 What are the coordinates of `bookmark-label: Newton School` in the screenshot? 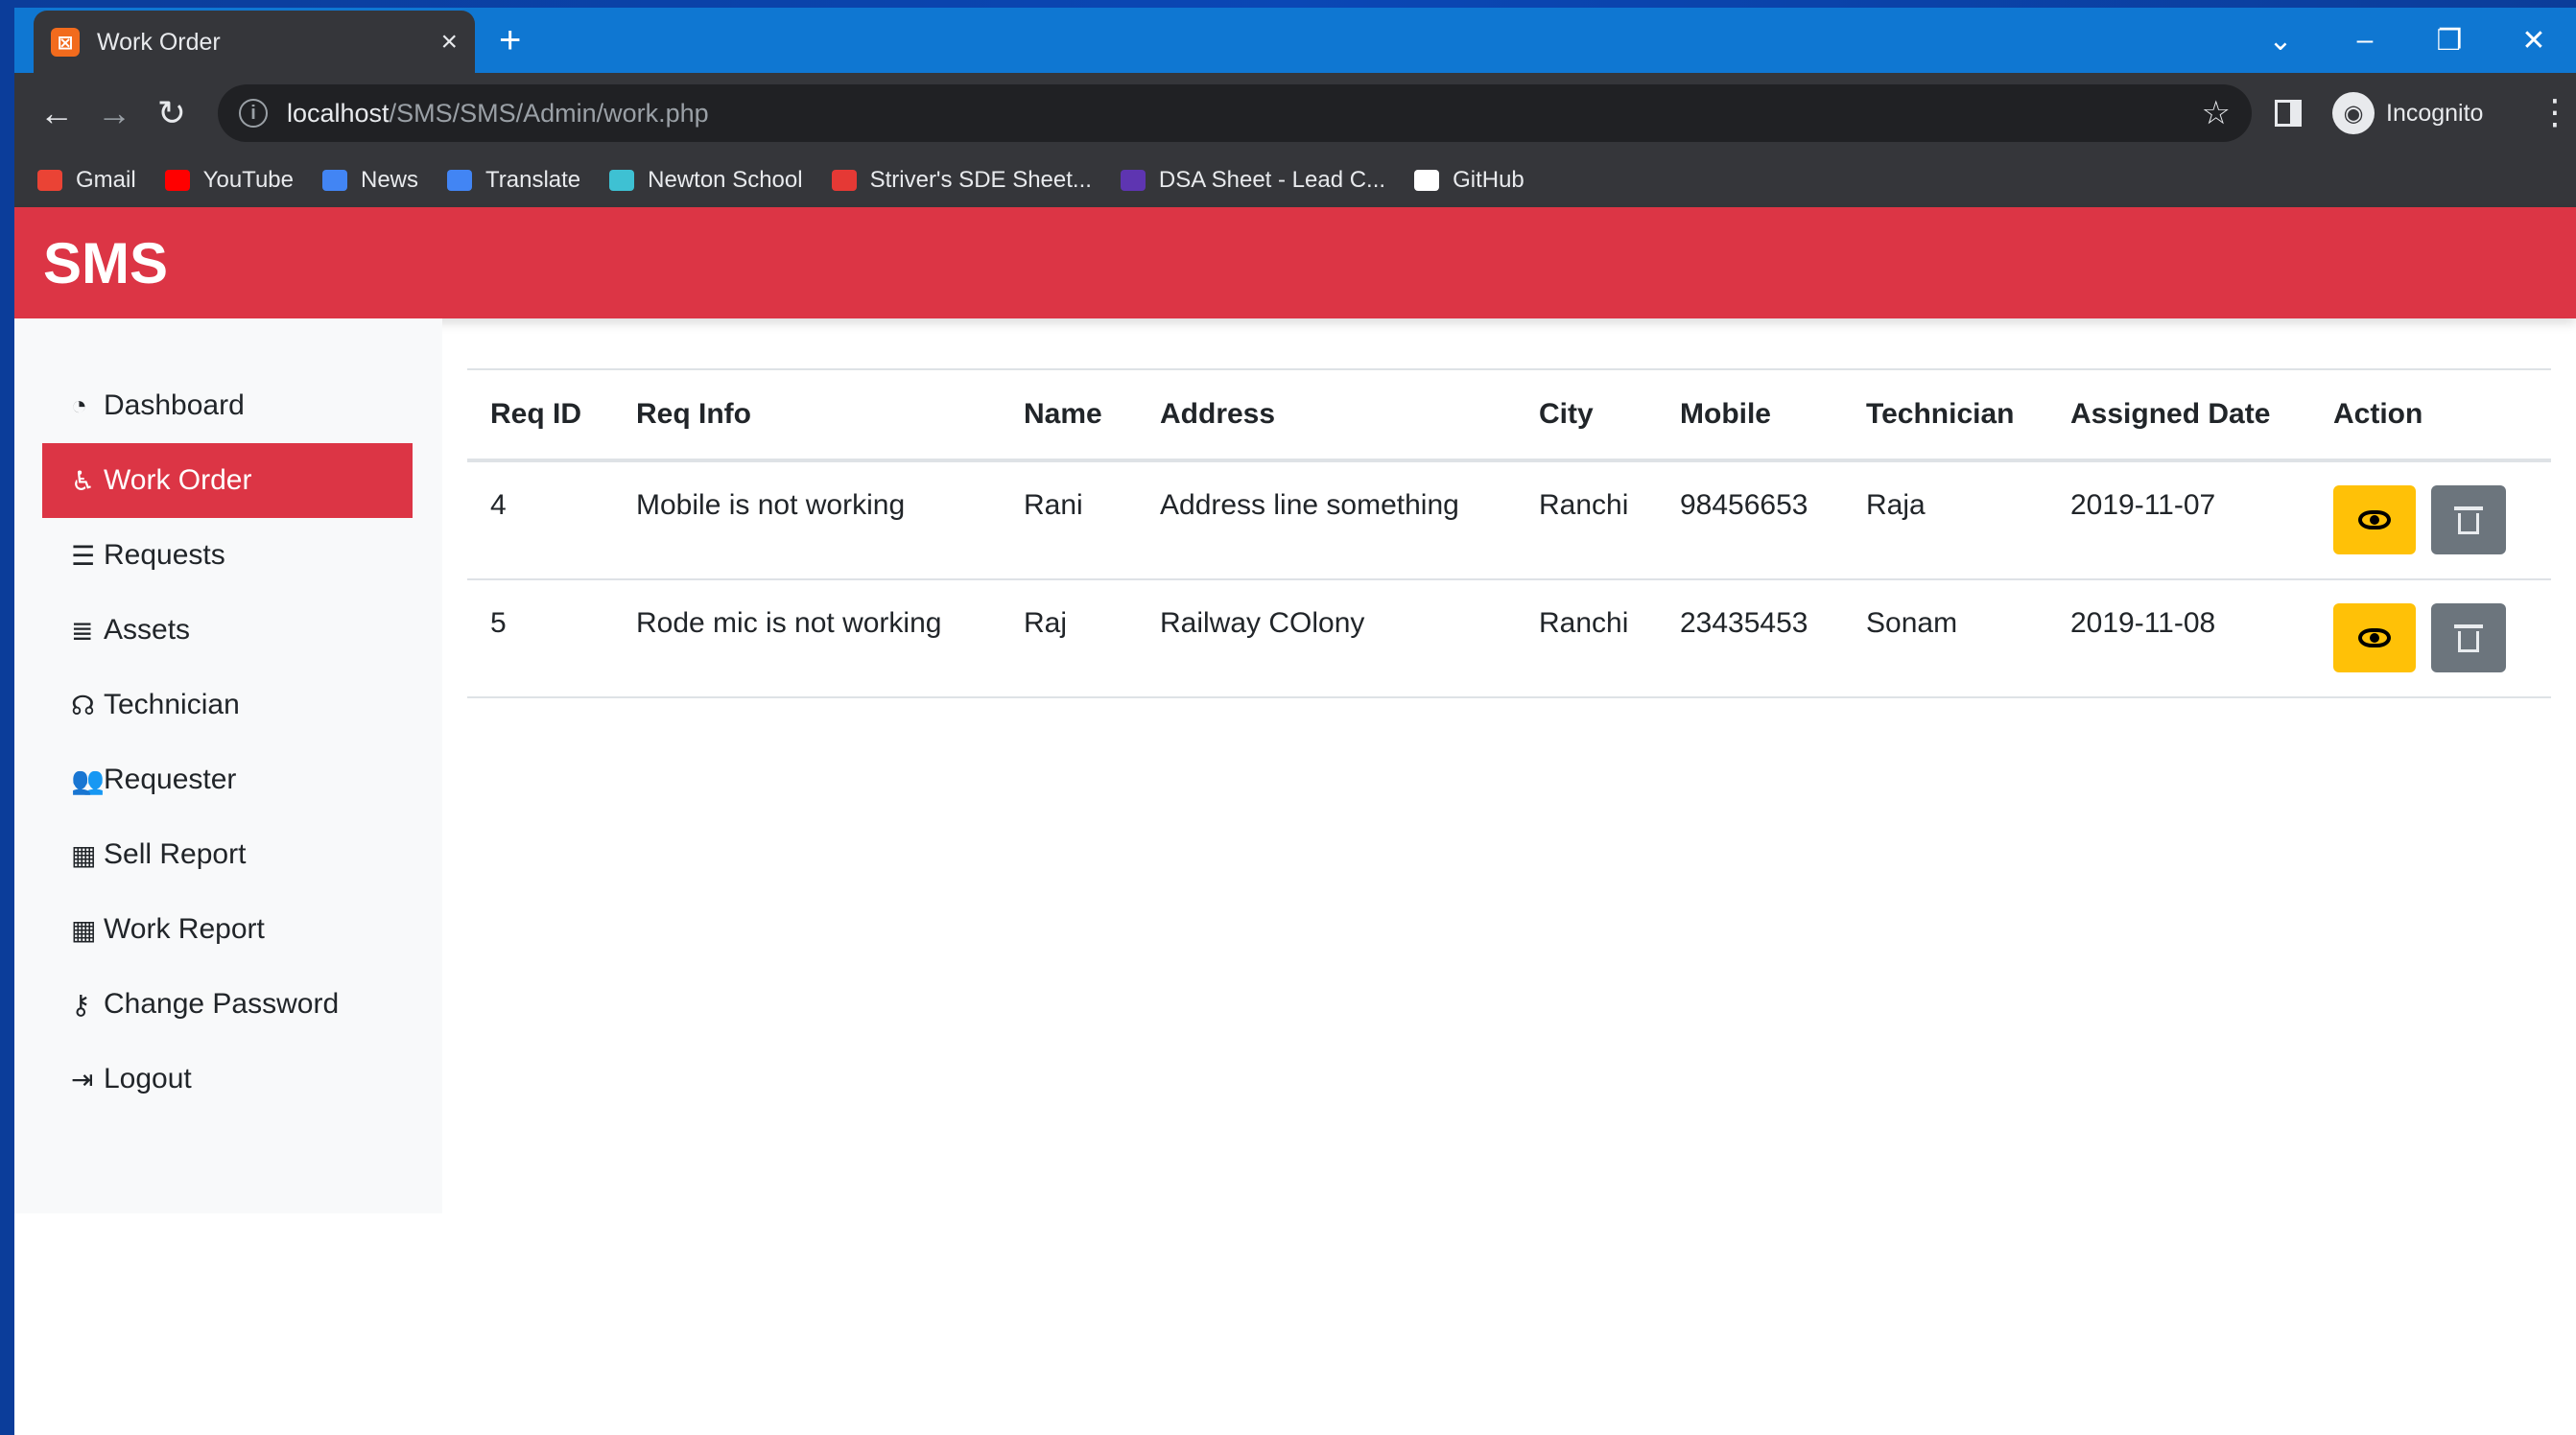 It's located at (726, 180).